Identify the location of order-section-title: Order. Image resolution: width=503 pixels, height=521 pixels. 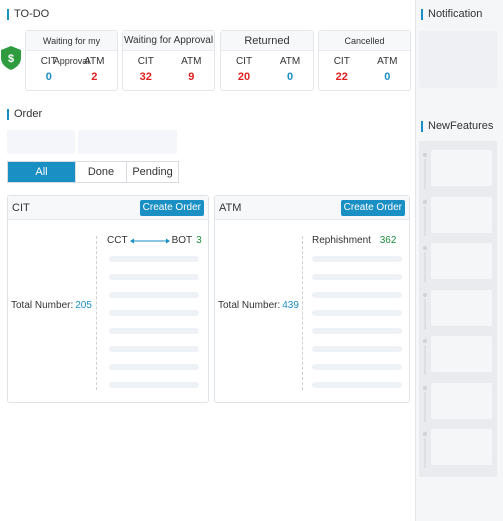
(24, 114).